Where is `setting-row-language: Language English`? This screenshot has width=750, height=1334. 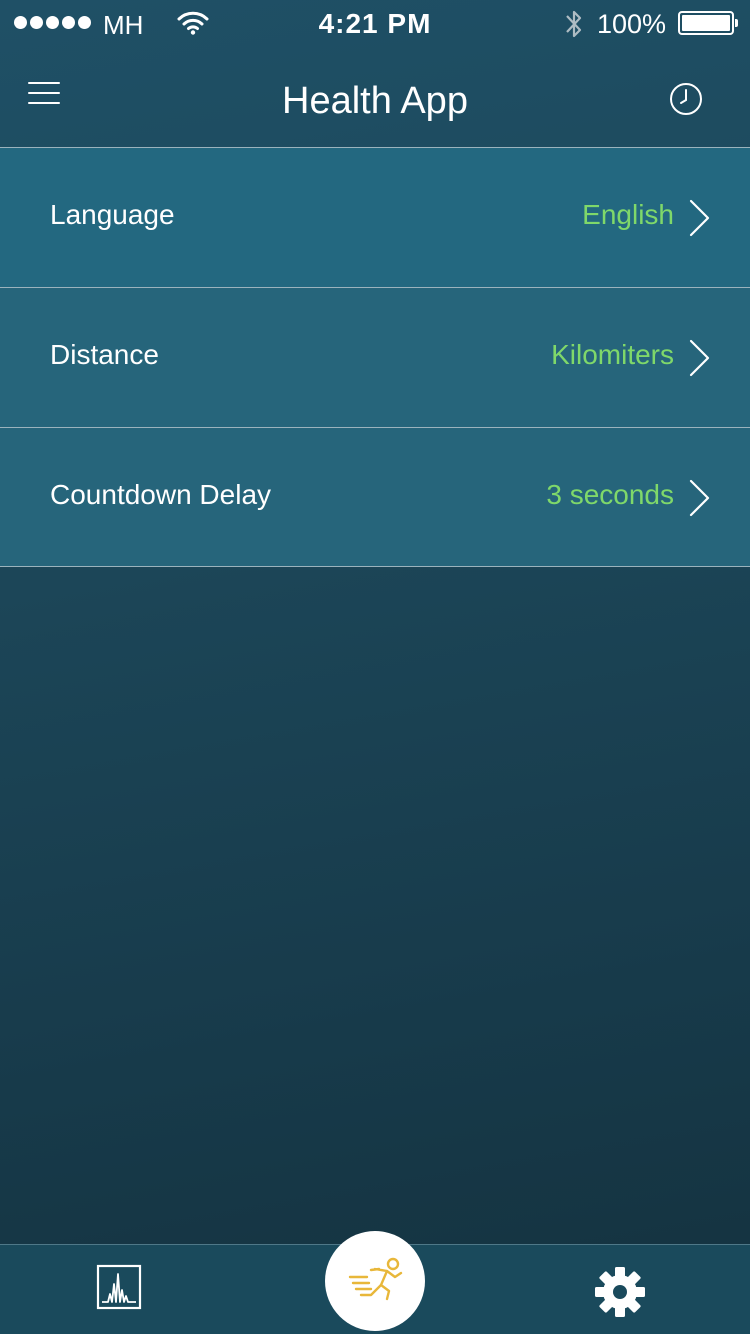 setting-row-language: Language English is located at coordinates (375, 217).